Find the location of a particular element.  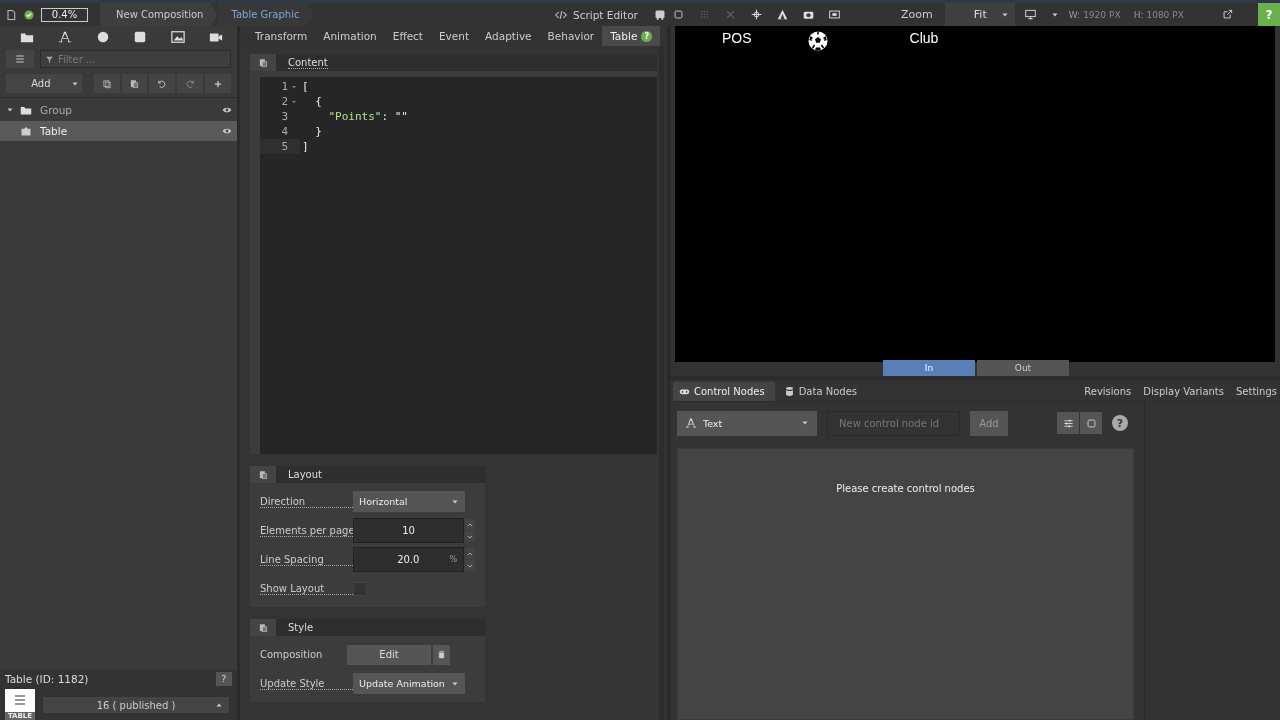

monitor-icon is located at coordinates (1030, 14).